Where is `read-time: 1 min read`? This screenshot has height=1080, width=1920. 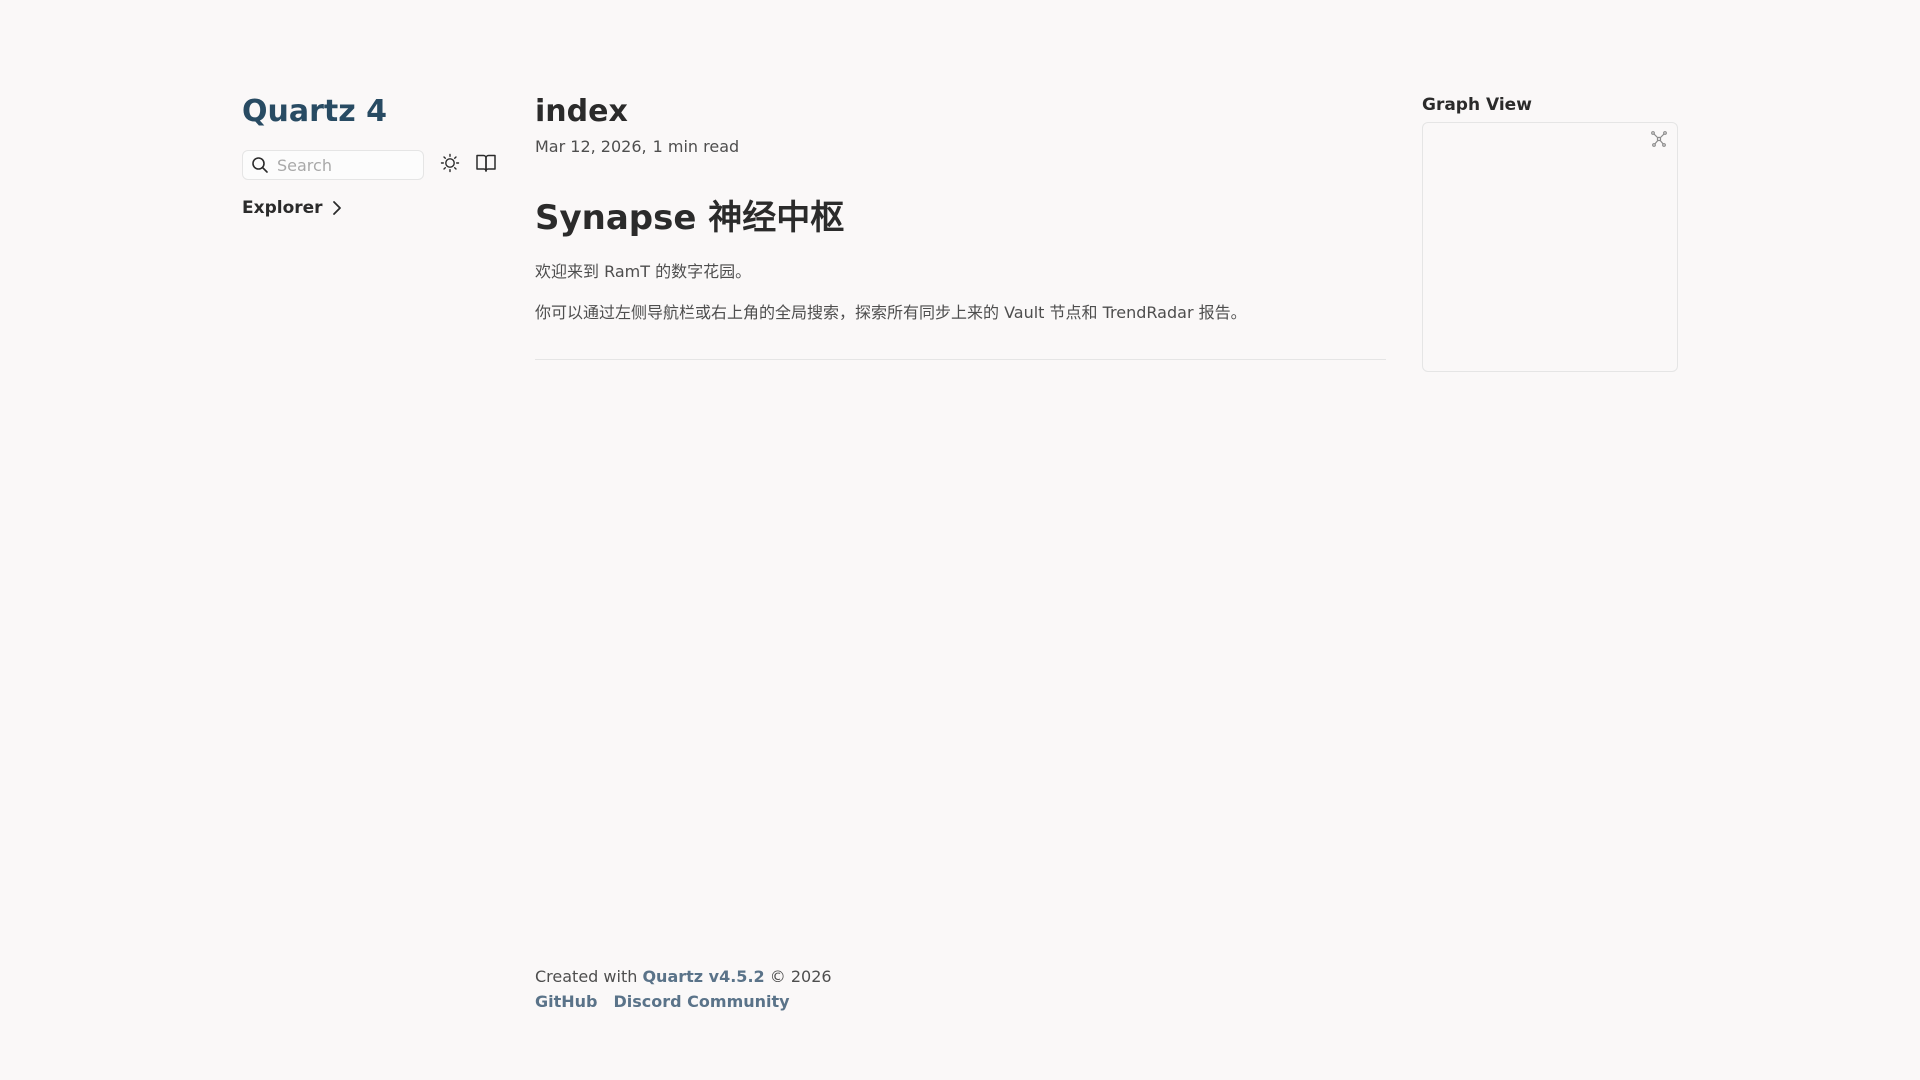 read-time: 1 min read is located at coordinates (696, 146).